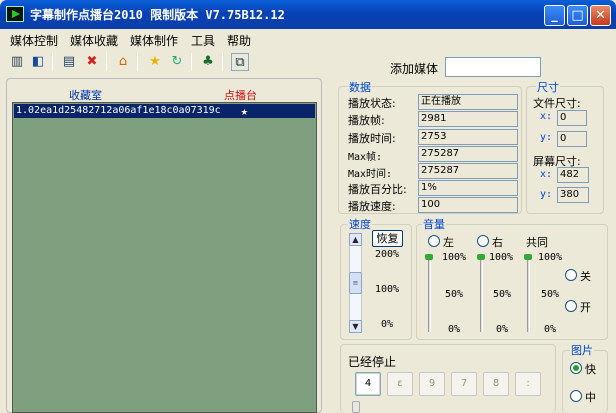 Image resolution: width=616 pixels, height=413 pixels. Describe the element at coordinates (528, 384) in the screenshot. I see `digit-button-6: :` at that location.